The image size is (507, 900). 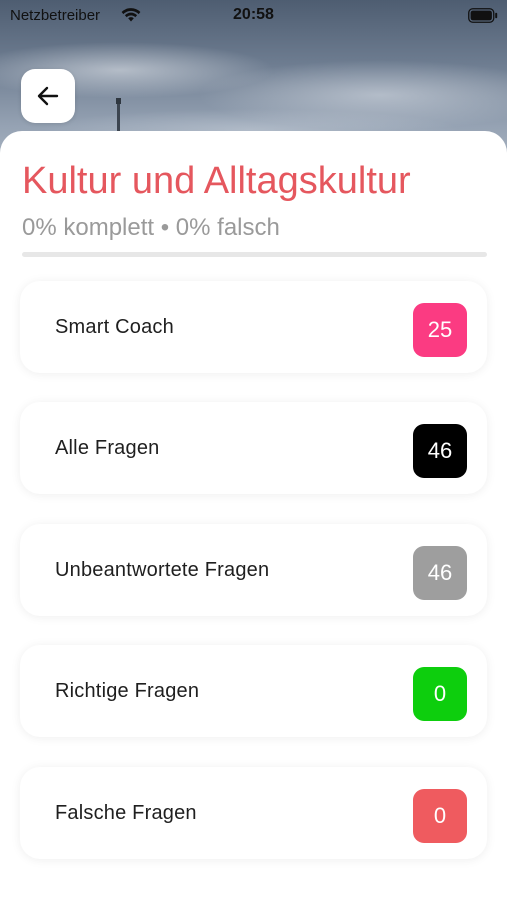 I want to click on progress-bar, so click(x=254, y=254).